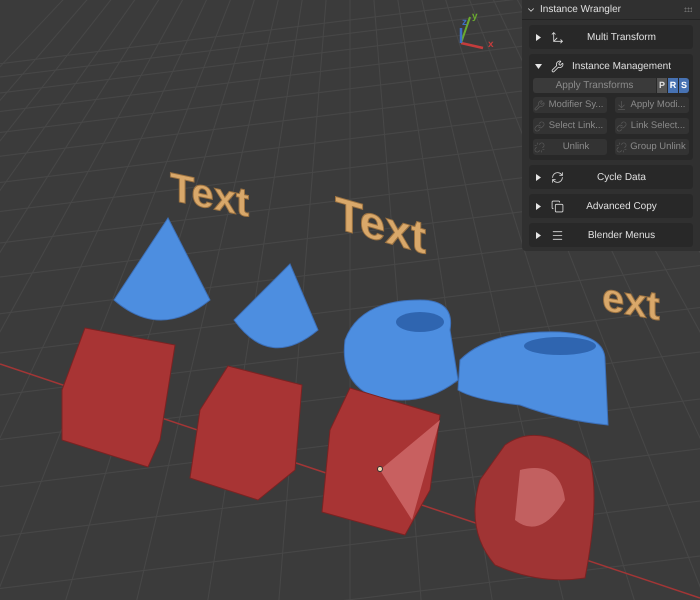  I want to click on section-title: Instance Management, so click(629, 66).